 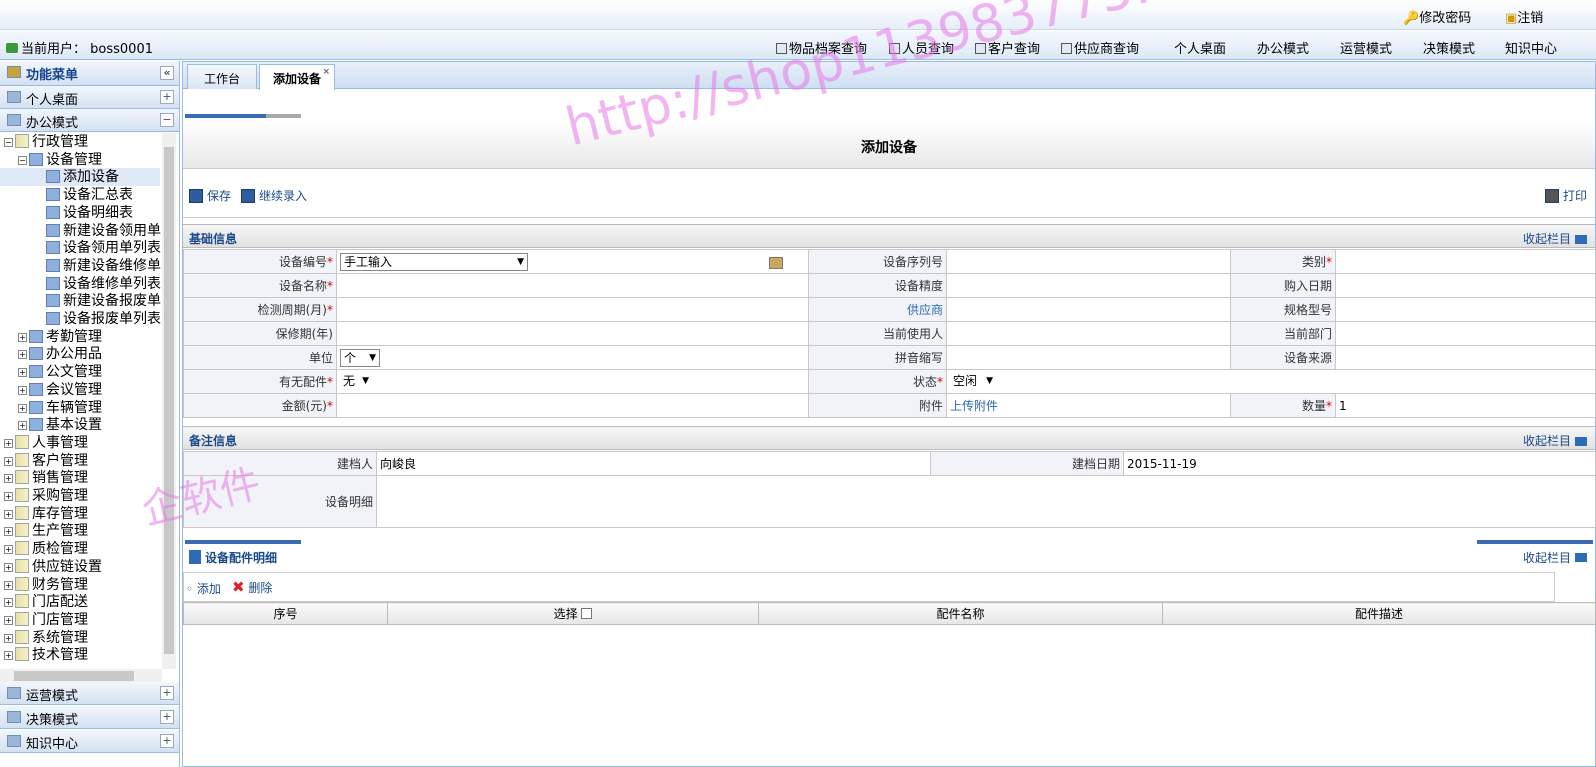 What do you see at coordinates (1088, 333) in the screenshot?
I see `current-user-input` at bounding box center [1088, 333].